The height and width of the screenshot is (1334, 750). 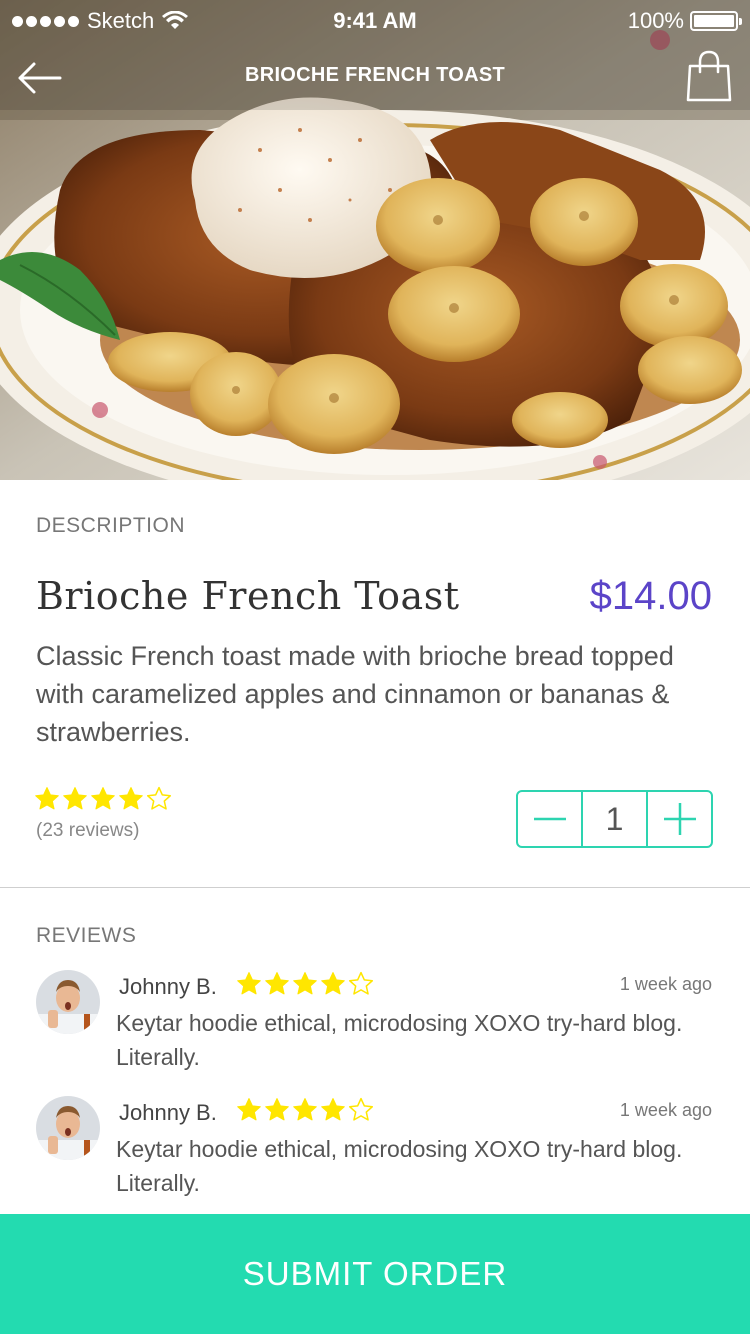 What do you see at coordinates (375, 1274) in the screenshot?
I see `submit-order-button: SUBMIT ORDER` at bounding box center [375, 1274].